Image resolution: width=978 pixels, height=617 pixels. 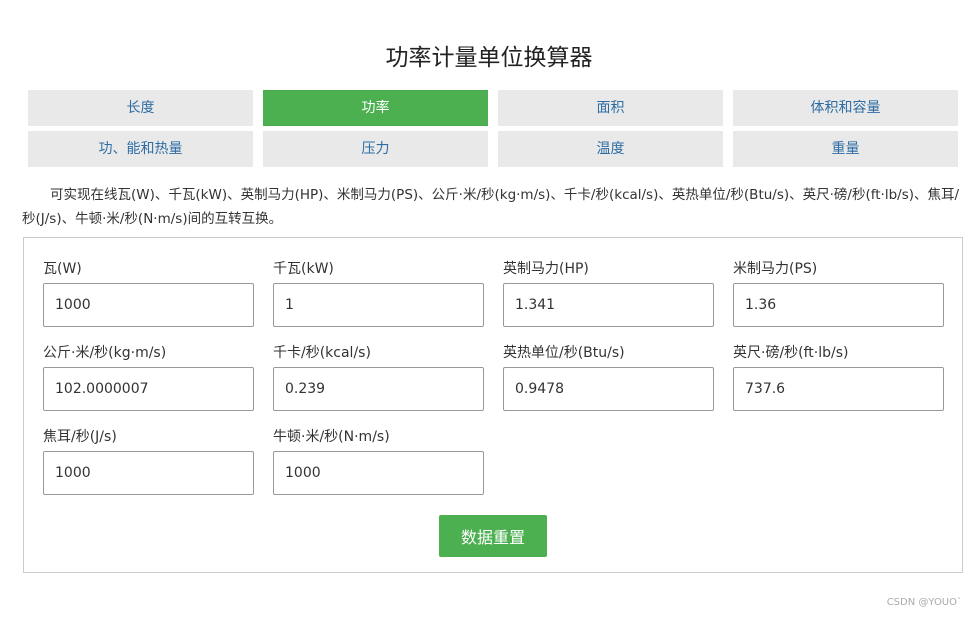 What do you see at coordinates (140, 149) in the screenshot?
I see `tab-energy: 功、能和热量` at bounding box center [140, 149].